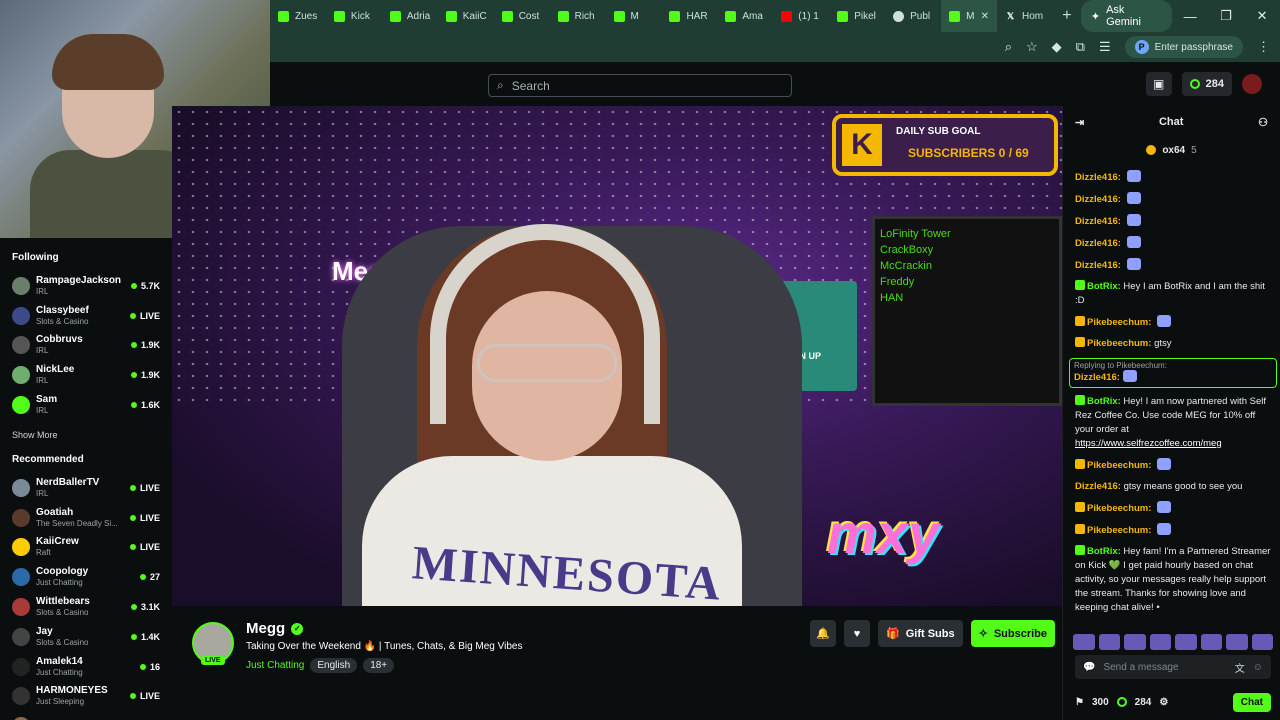 Image resolution: width=1280 pixels, height=720 pixels. What do you see at coordinates (92, 697) in the screenshot?
I see `sidebar-channel: HARMONEYES Just Sleeping LIVE` at bounding box center [92, 697].